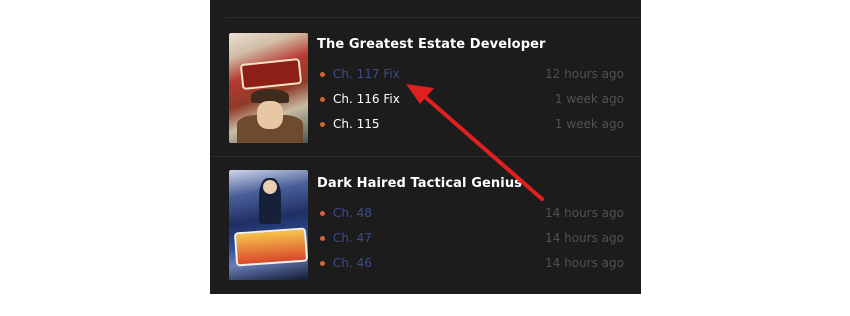  Describe the element at coordinates (352, 263) in the screenshot. I see `chapter-link: Ch. 46` at that location.